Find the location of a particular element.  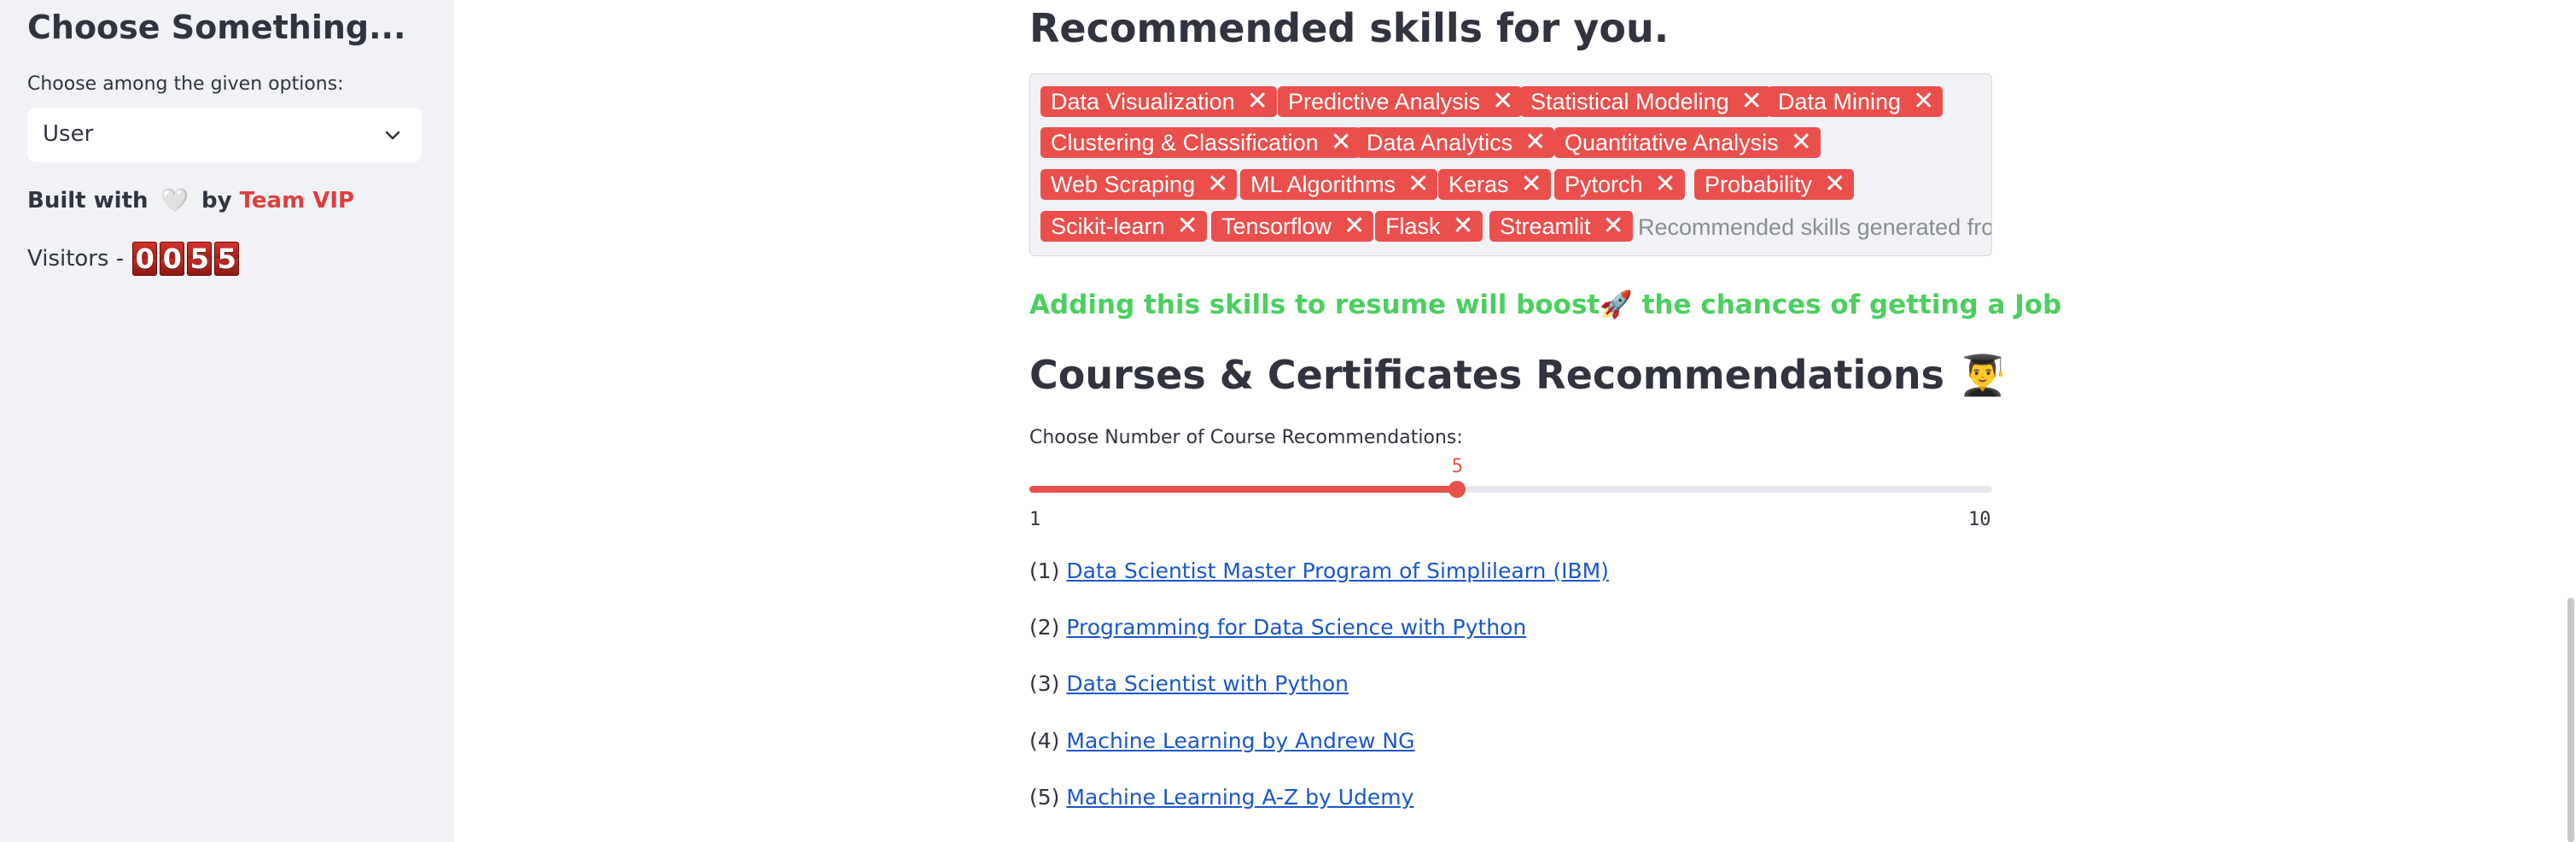

skill-tag: Web Scraping ✕ is located at coordinates (1139, 184).